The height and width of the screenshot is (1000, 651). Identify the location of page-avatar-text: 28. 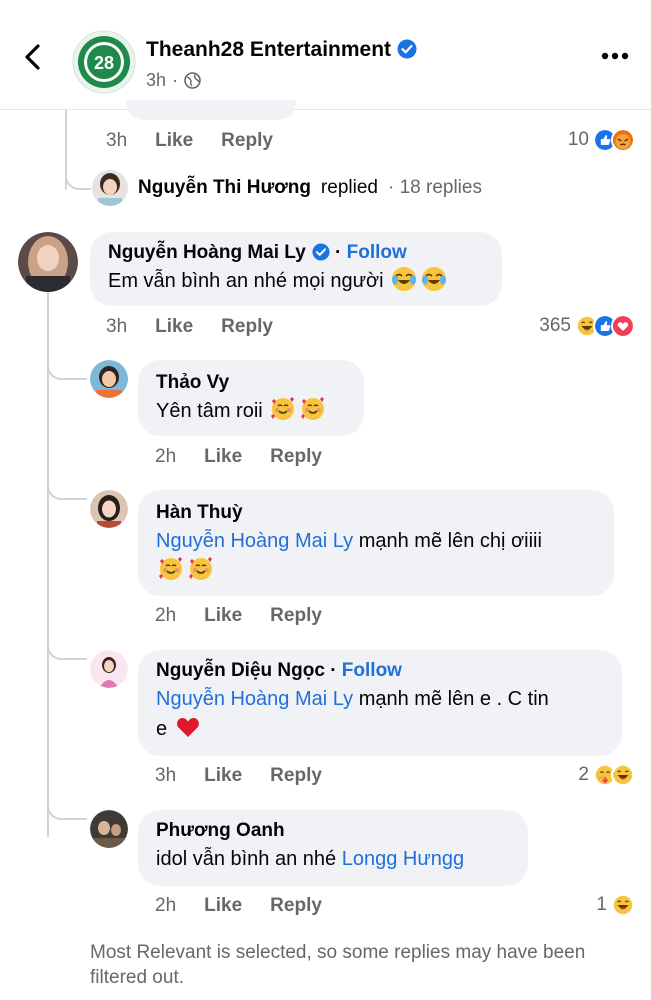
(104, 63).